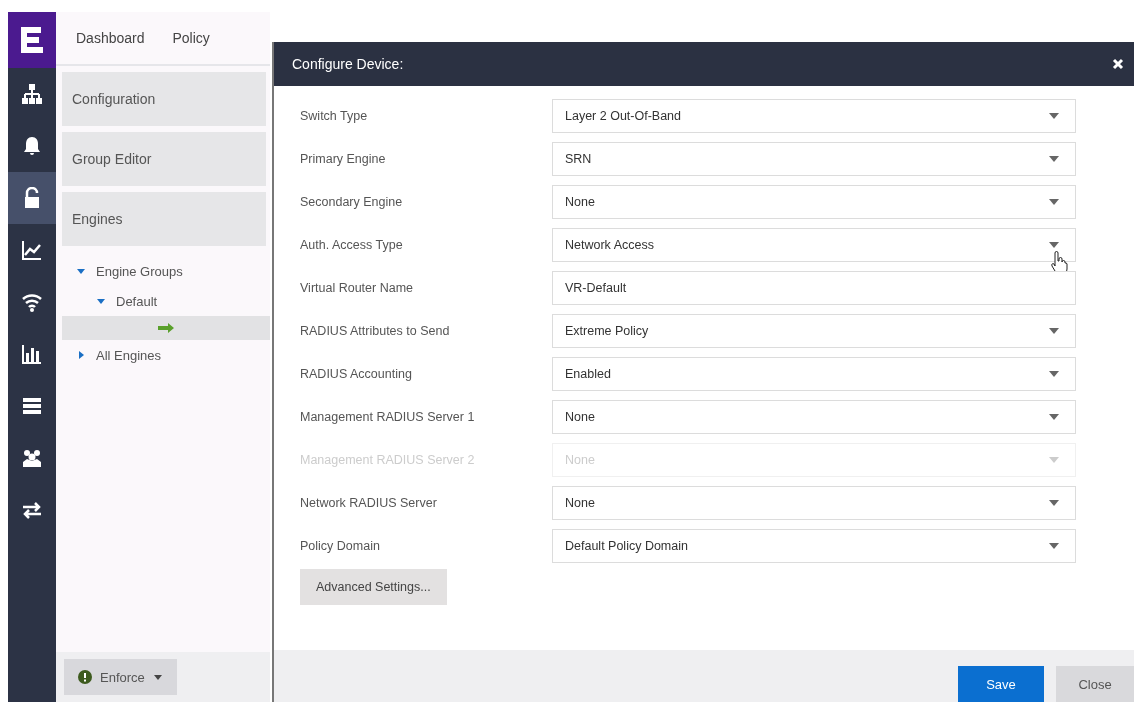  I want to click on group-icon, so click(32, 458).